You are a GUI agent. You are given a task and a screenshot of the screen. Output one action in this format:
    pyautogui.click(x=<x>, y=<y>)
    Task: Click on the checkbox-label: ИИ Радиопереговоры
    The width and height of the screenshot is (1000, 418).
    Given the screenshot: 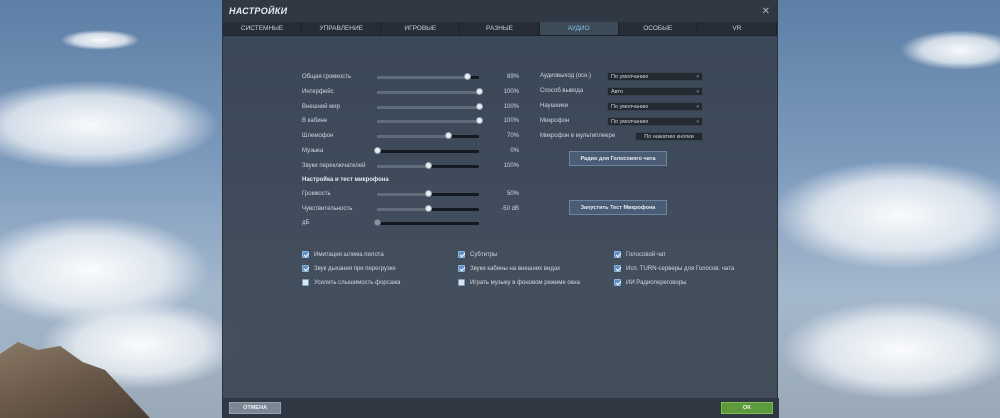 What is the action you would take?
    pyautogui.click(x=656, y=282)
    